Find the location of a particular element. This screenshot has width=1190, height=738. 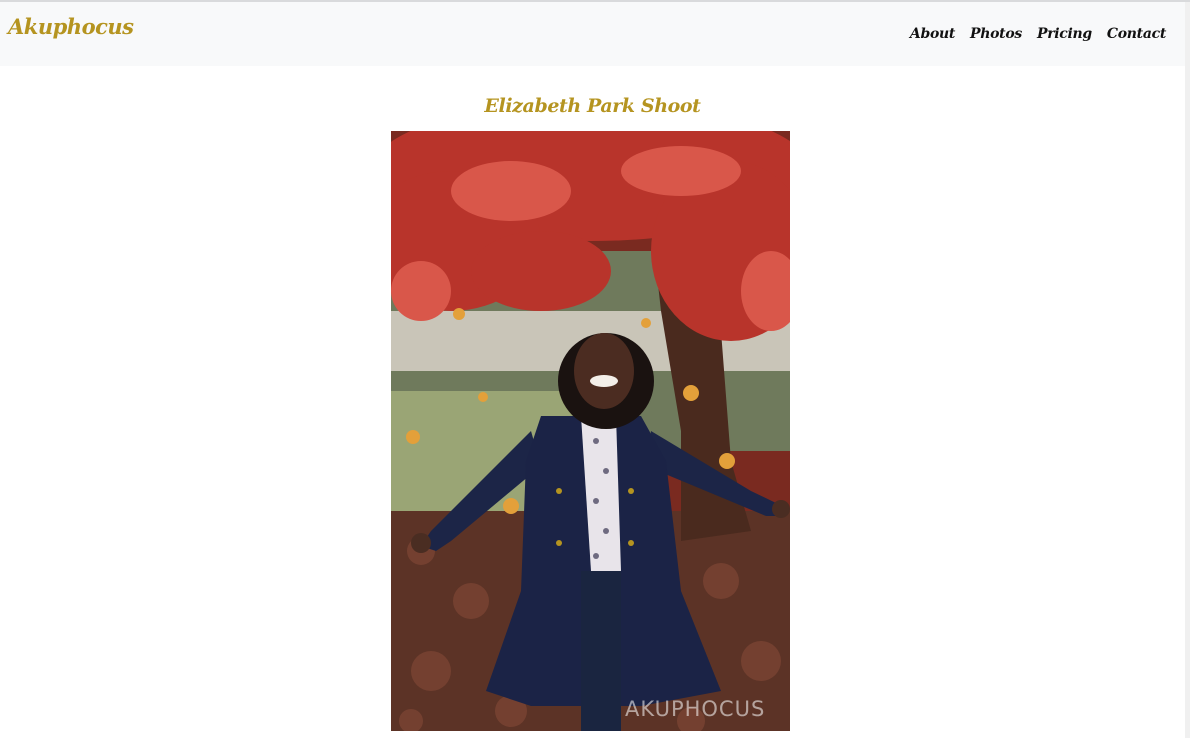

navbar: Akuphocus About Photos Pricing Contact is located at coordinates (592, 34).